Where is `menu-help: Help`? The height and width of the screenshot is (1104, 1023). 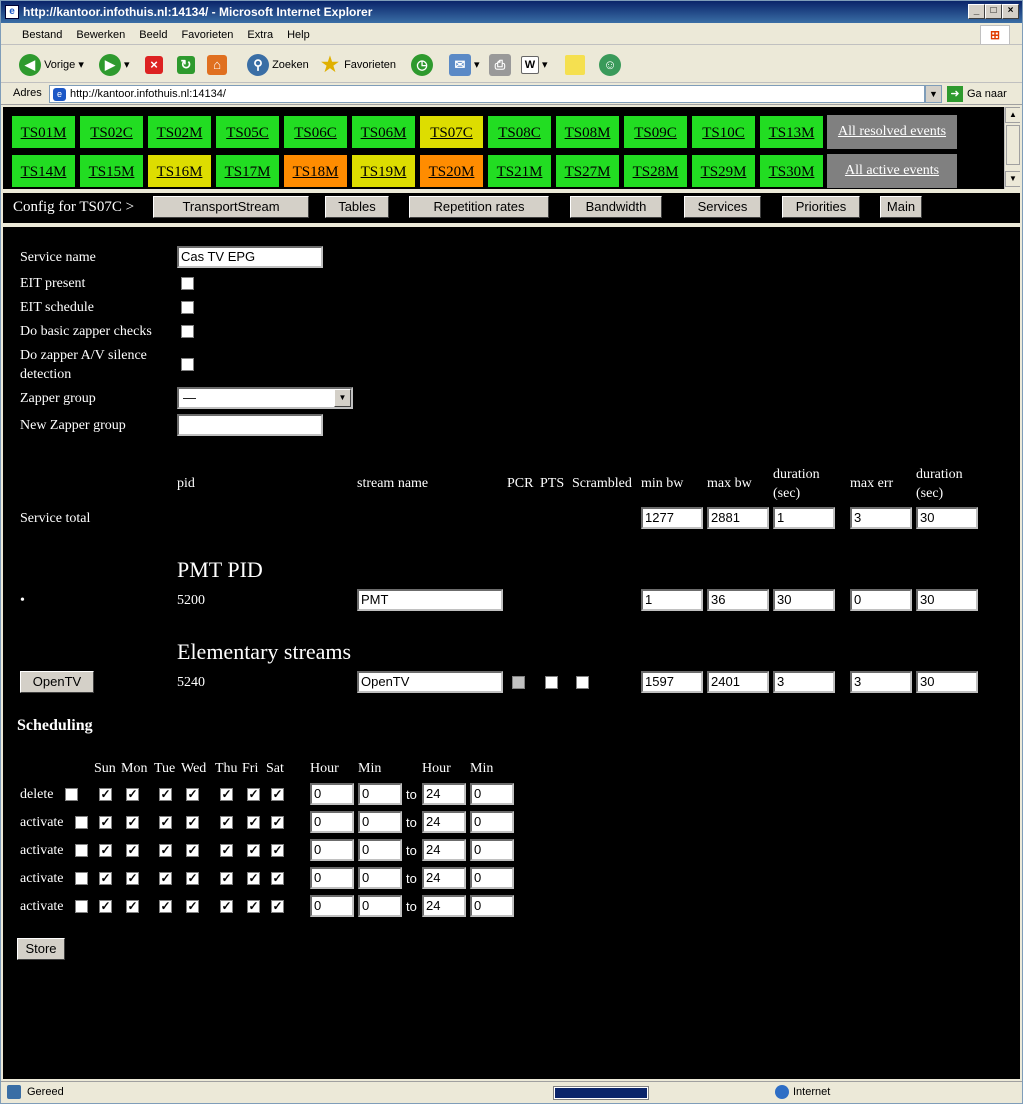 menu-help: Help is located at coordinates (298, 33).